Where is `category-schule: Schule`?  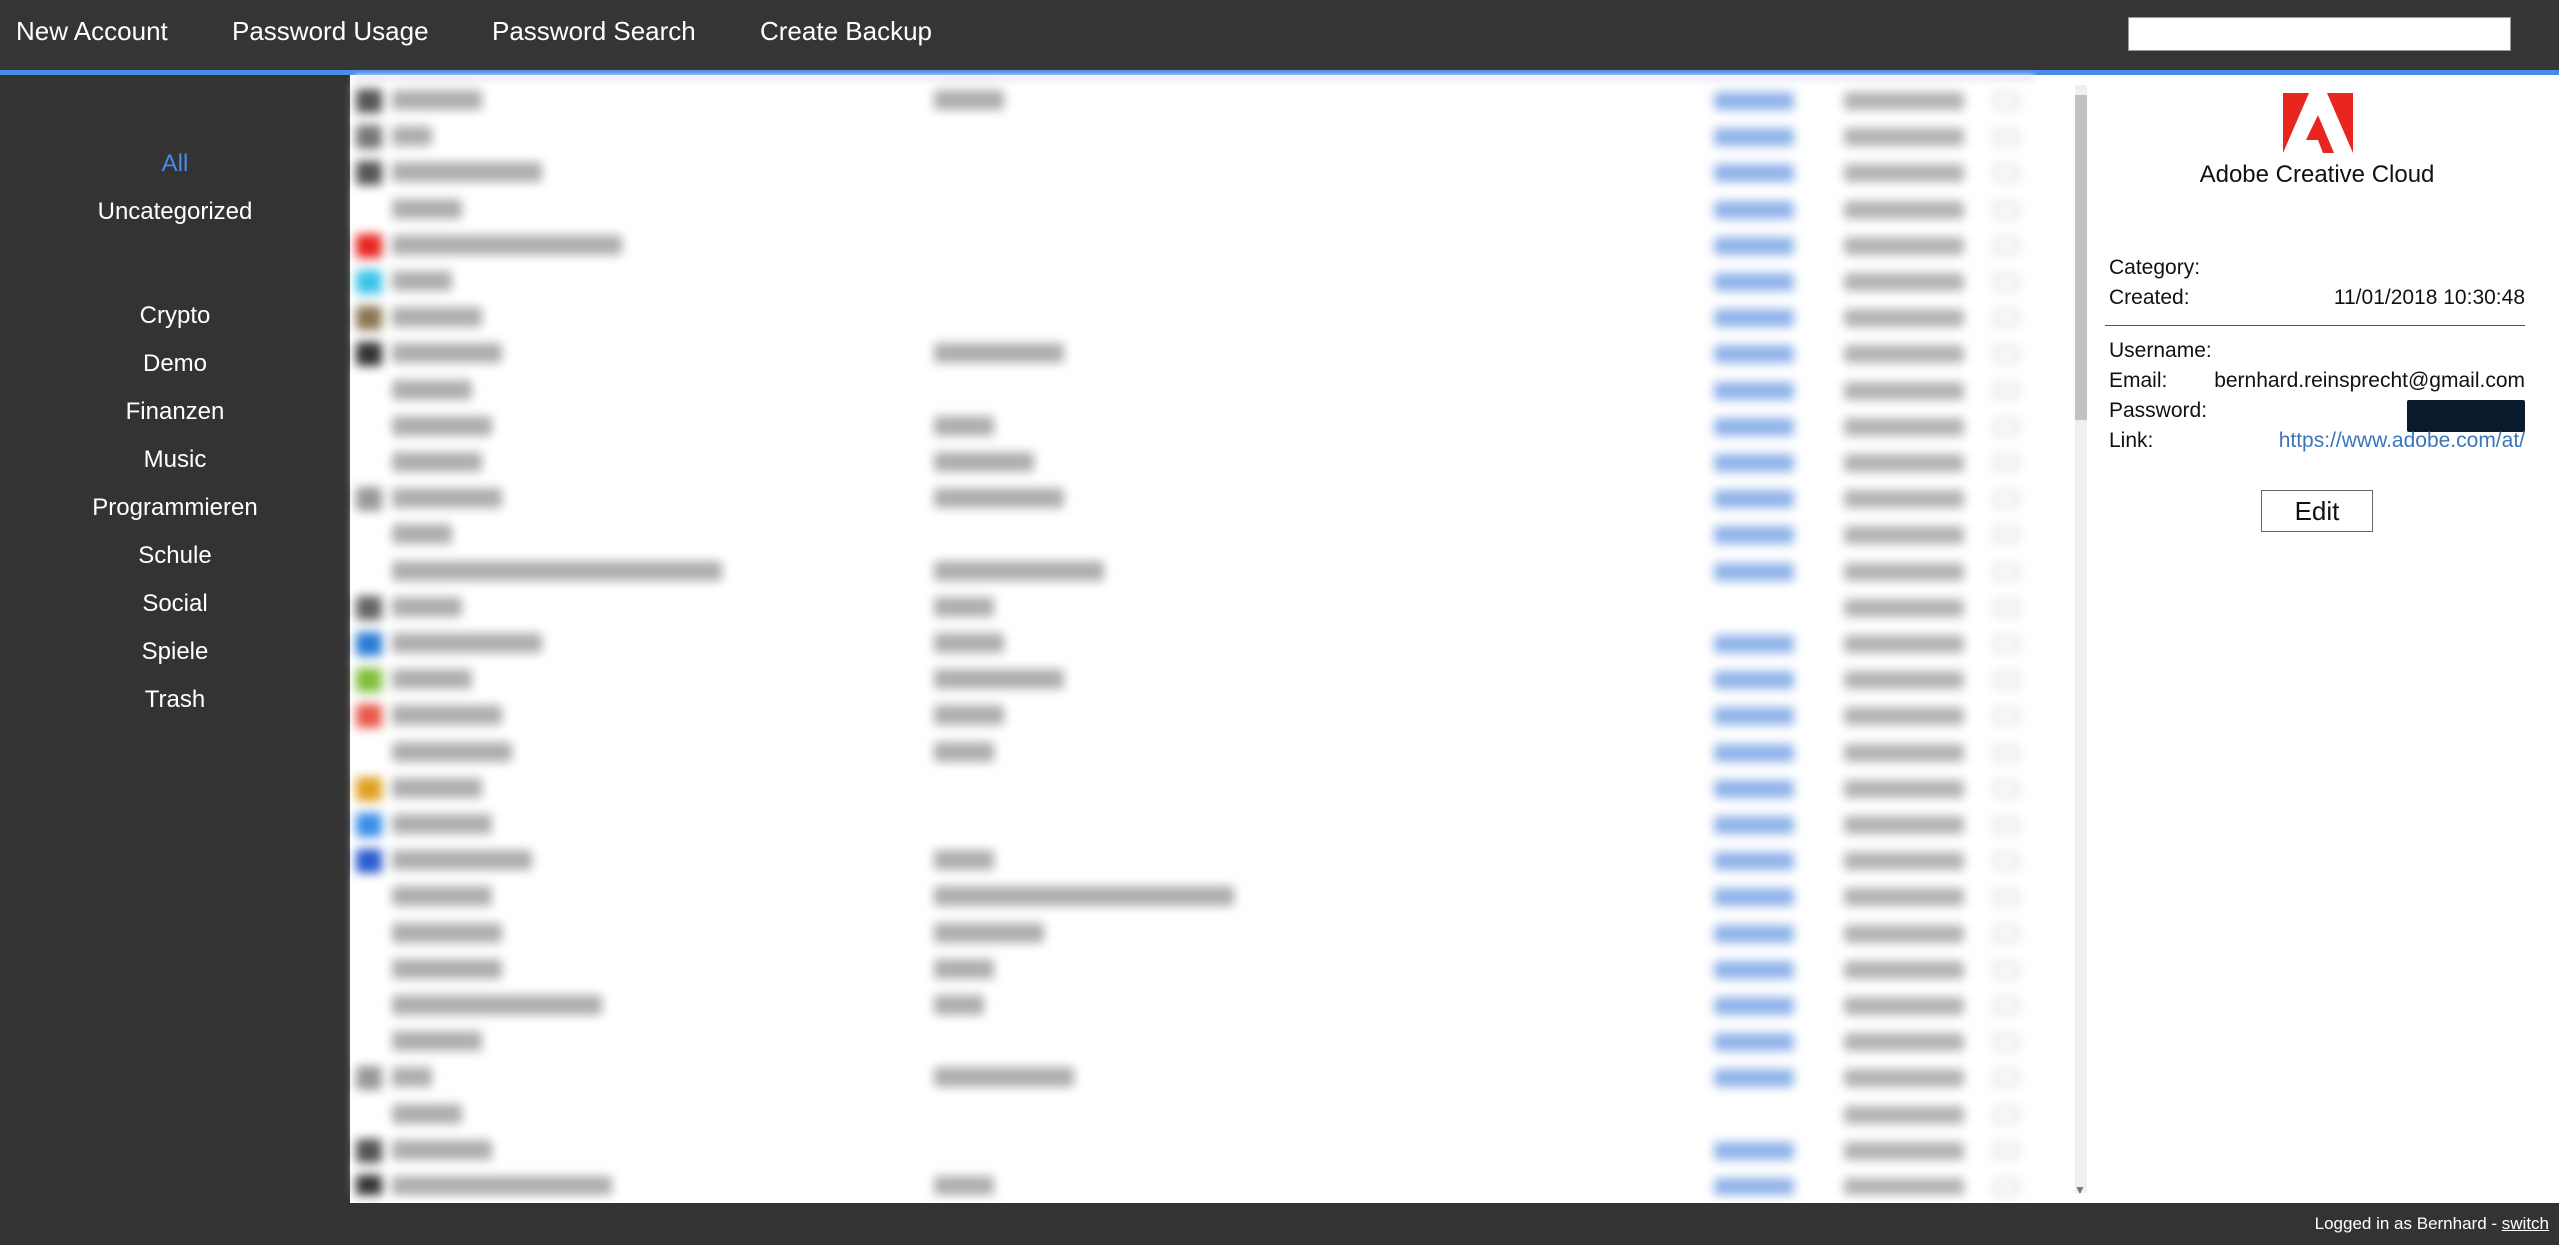
category-schule: Schule is located at coordinates (175, 556).